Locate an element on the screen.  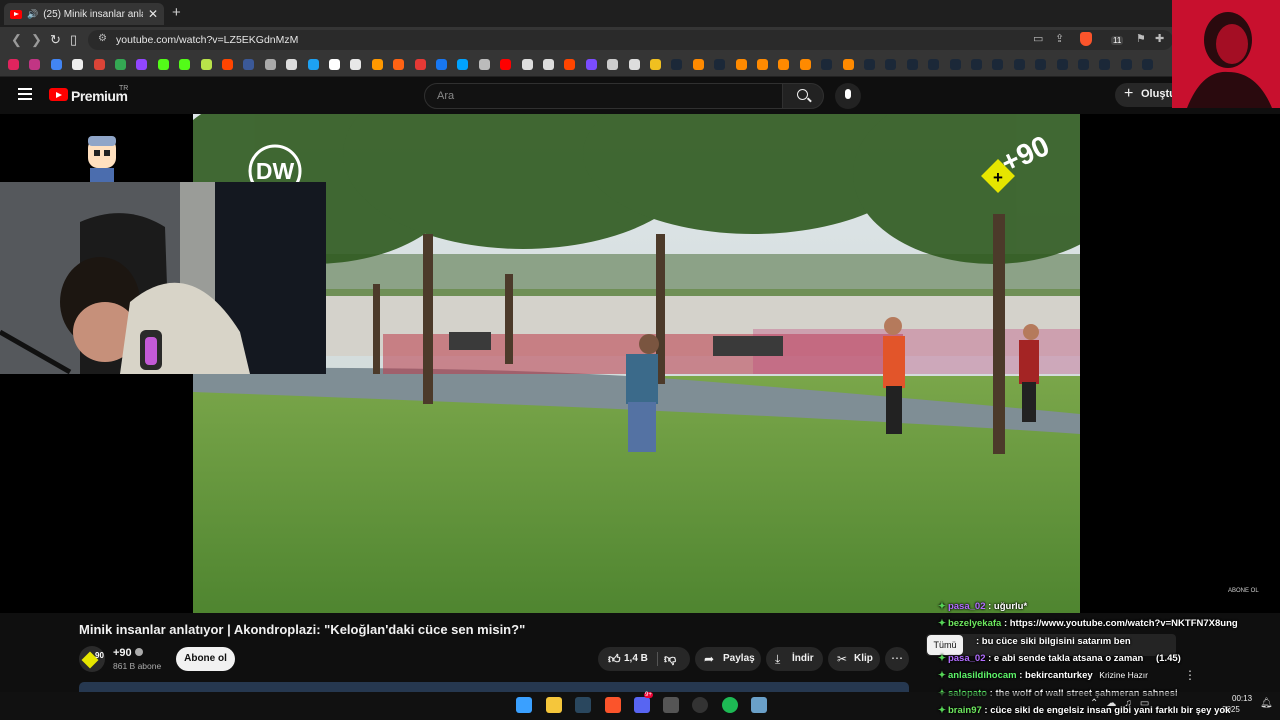
windows-start-icon is located at coordinates (524, 705).